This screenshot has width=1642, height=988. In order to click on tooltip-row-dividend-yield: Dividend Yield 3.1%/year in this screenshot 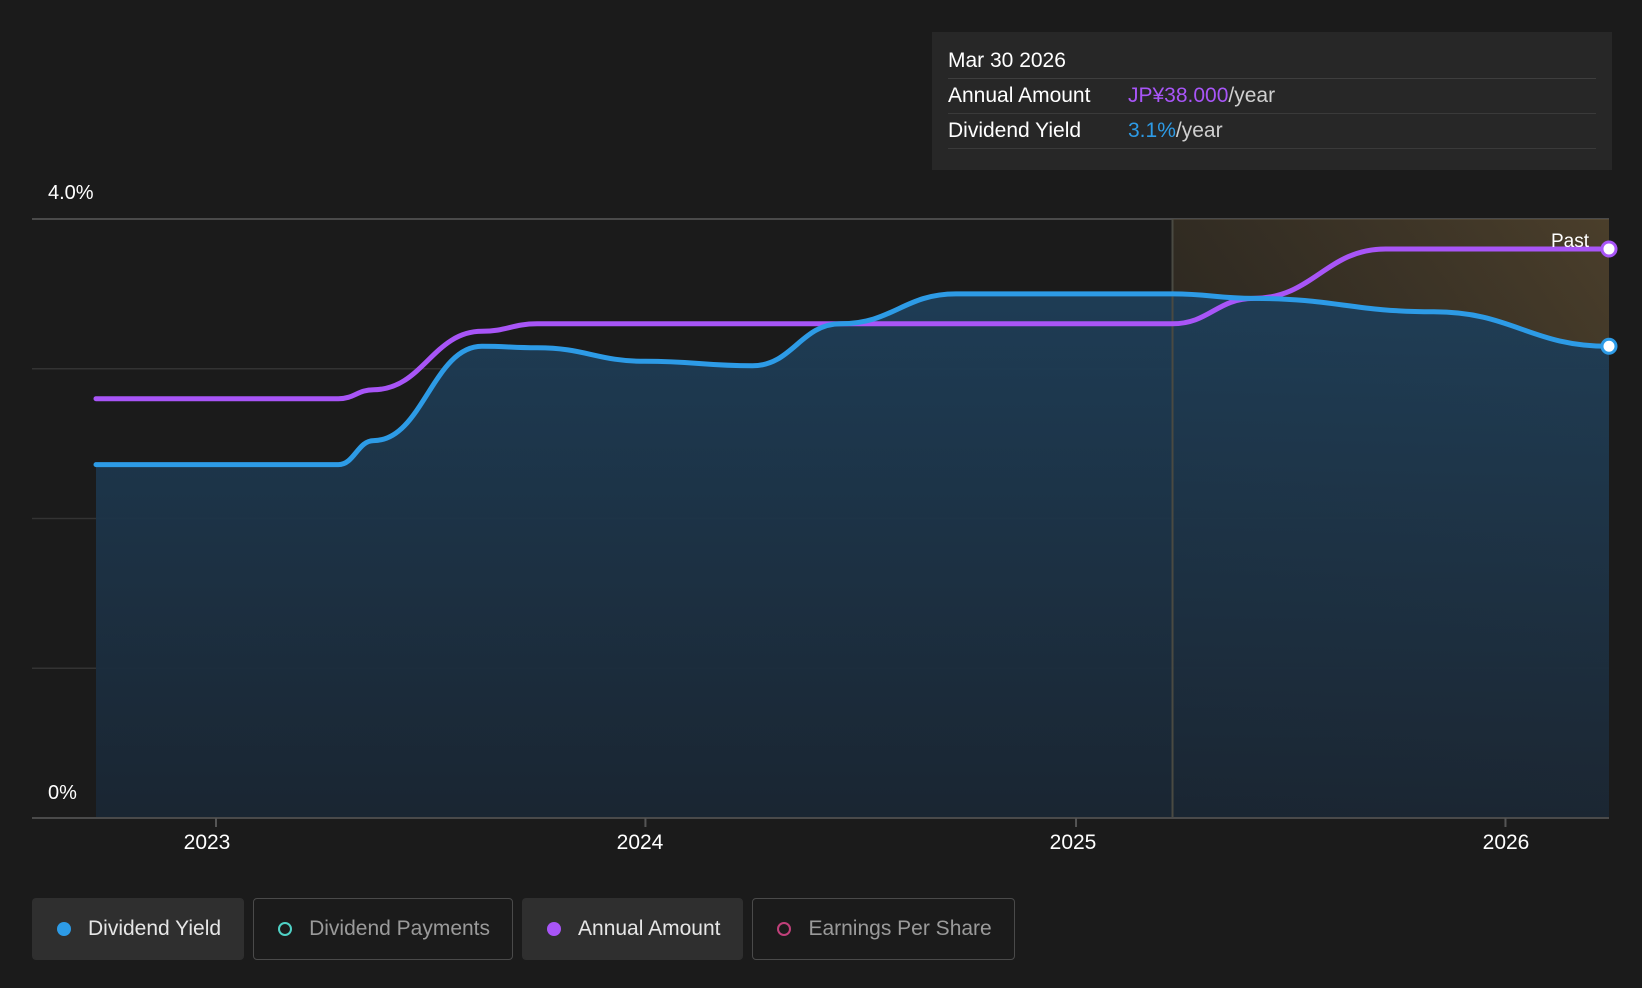, I will do `click(1272, 131)`.